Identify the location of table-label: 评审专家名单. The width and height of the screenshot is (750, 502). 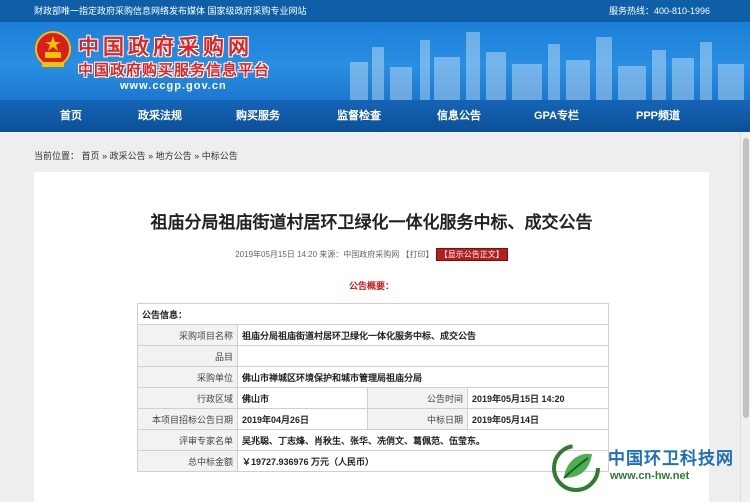
(187, 440).